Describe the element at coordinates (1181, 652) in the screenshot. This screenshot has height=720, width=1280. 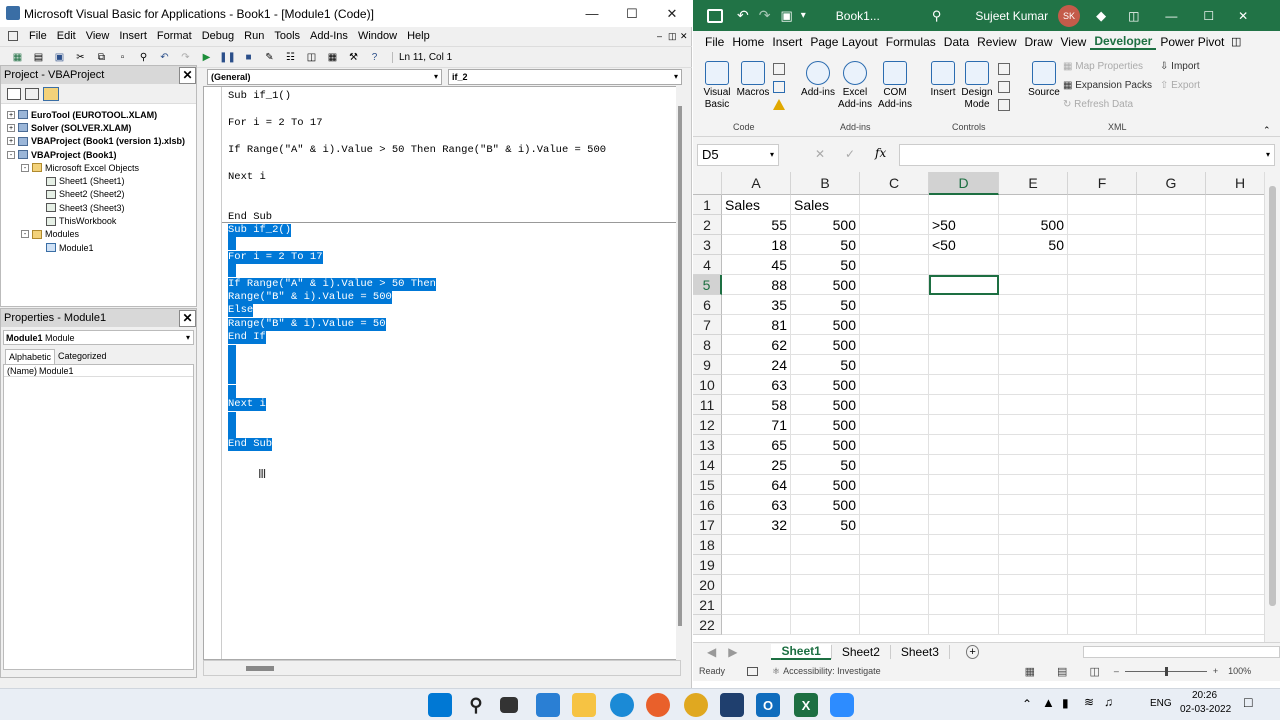
I see `sheet-hscrollbar` at that location.